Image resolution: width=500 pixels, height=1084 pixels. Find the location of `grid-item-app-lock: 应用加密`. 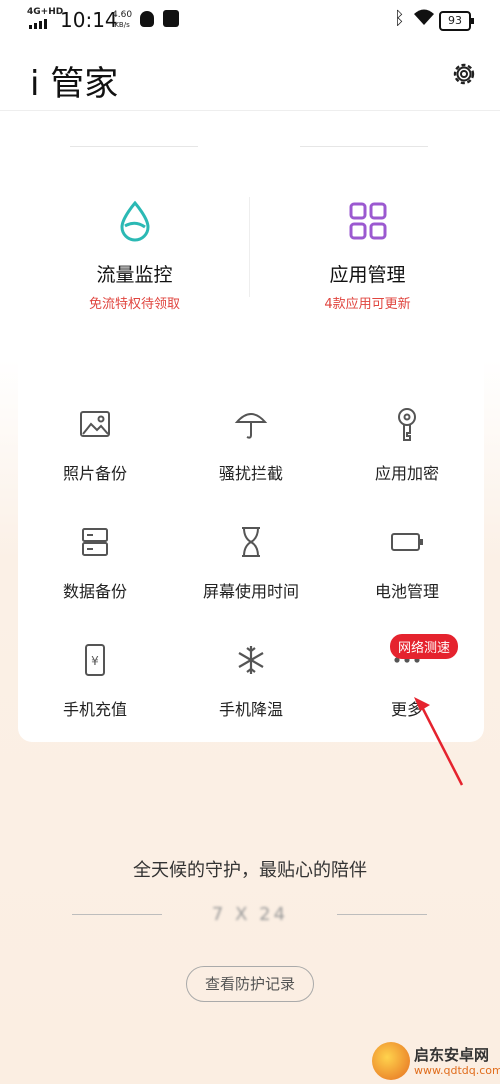

grid-item-app-lock: 应用加密 is located at coordinates (407, 445).